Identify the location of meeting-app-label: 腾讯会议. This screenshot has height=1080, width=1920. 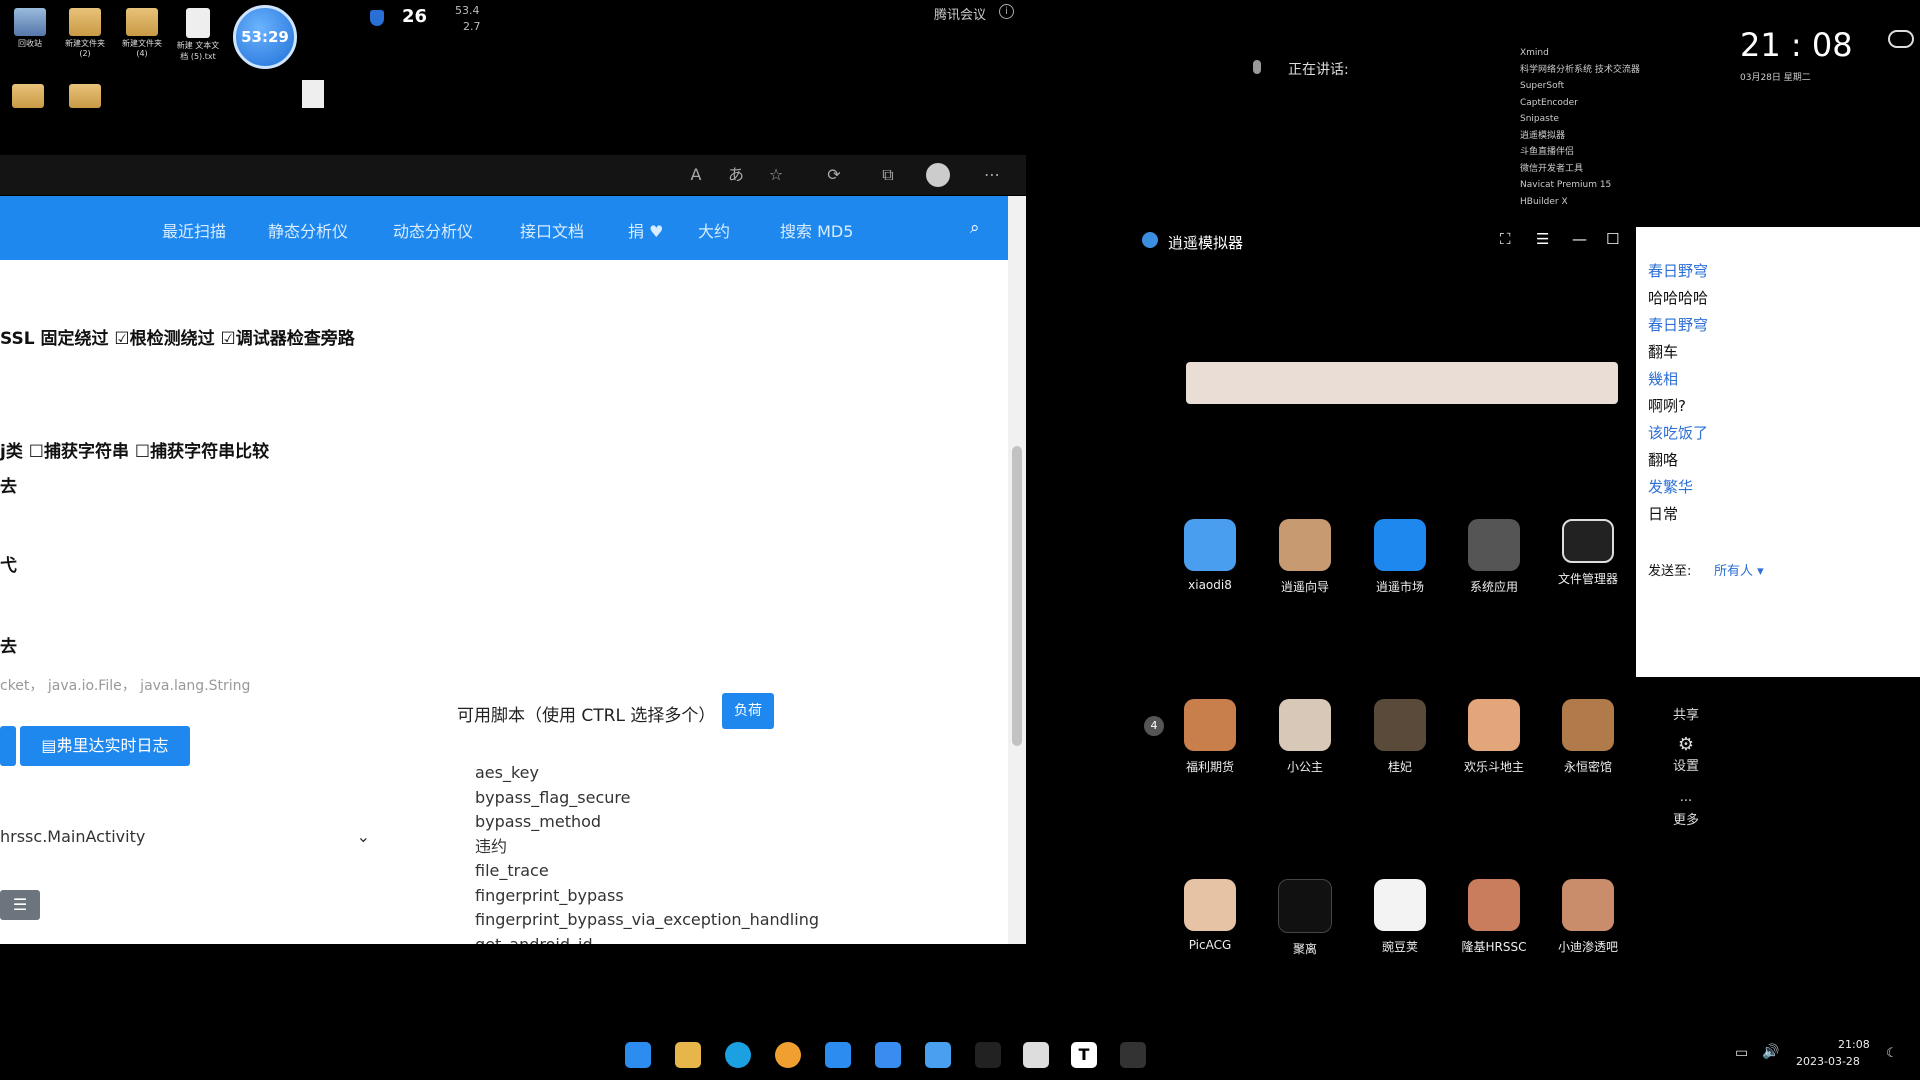
(960, 13).